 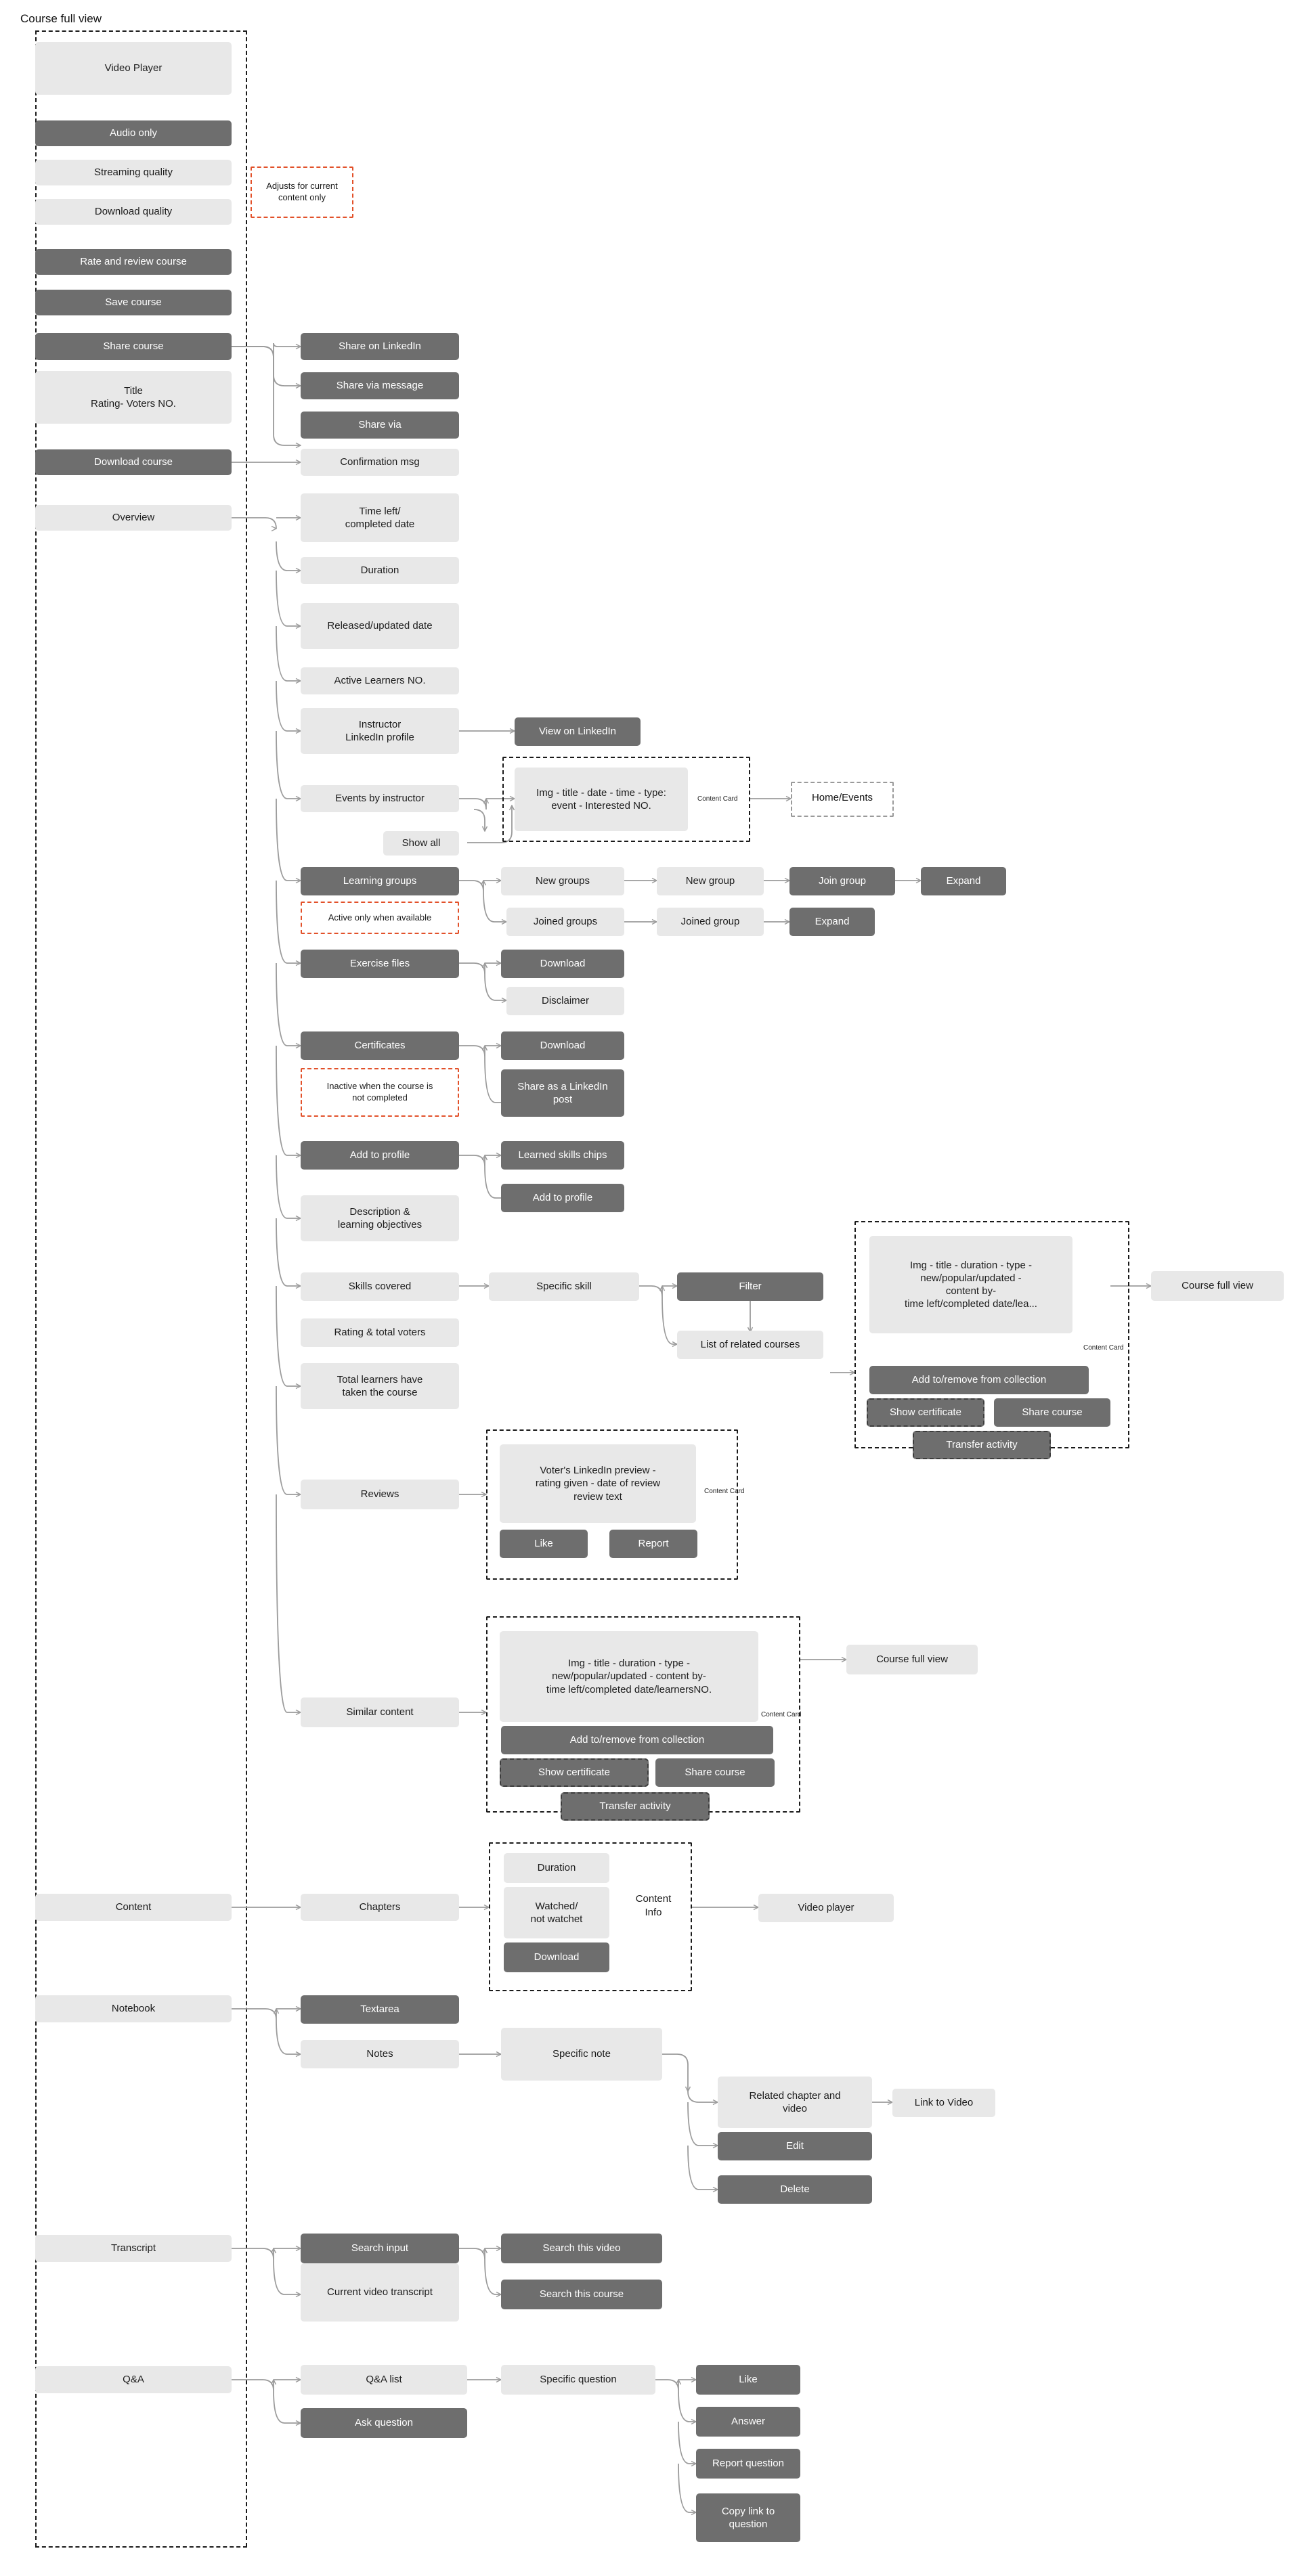 What do you see at coordinates (380, 1712) in the screenshot?
I see `node-similar-content: Similar content` at bounding box center [380, 1712].